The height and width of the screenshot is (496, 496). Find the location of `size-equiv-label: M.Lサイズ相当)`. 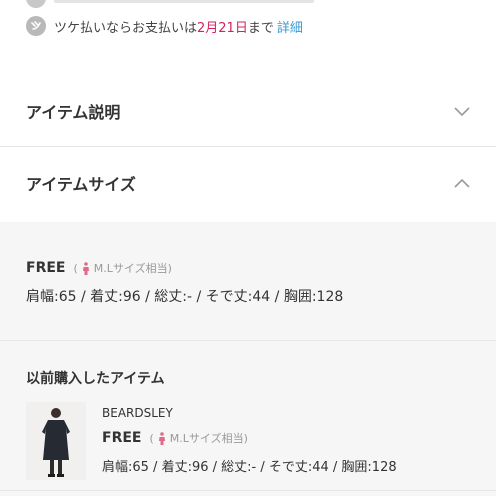

size-equiv-label: M.Lサイズ相当) is located at coordinates (132, 268).